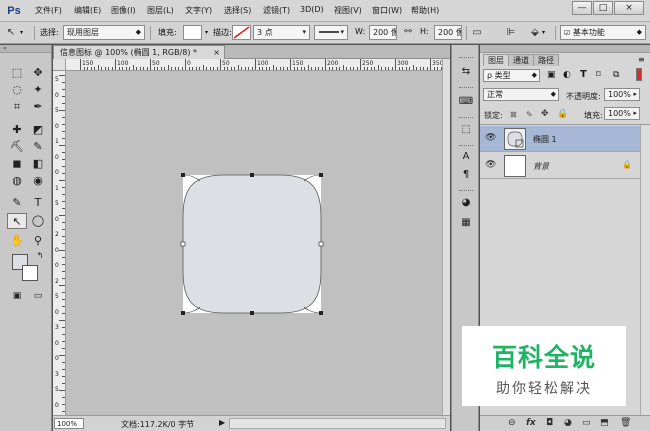  Describe the element at coordinates (546, 60) in the screenshot. I see `tab-paths: 路径` at that location.